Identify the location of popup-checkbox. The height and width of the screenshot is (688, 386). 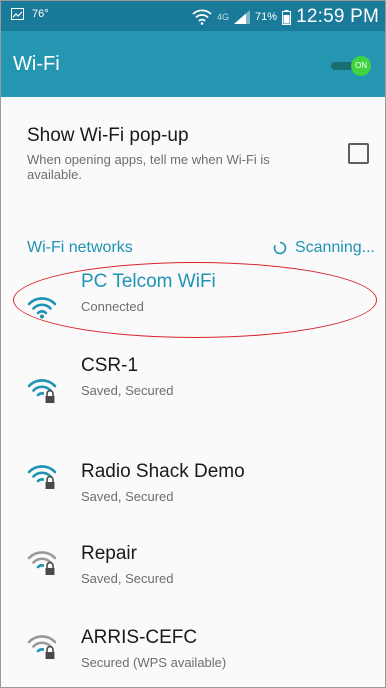
(358, 153).